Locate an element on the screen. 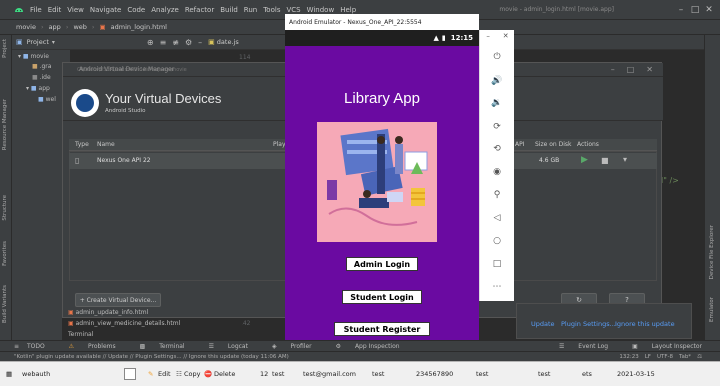 Image resolution: width=720 pixels, height=386 pixels. menu-view: View is located at coordinates (75, 10).